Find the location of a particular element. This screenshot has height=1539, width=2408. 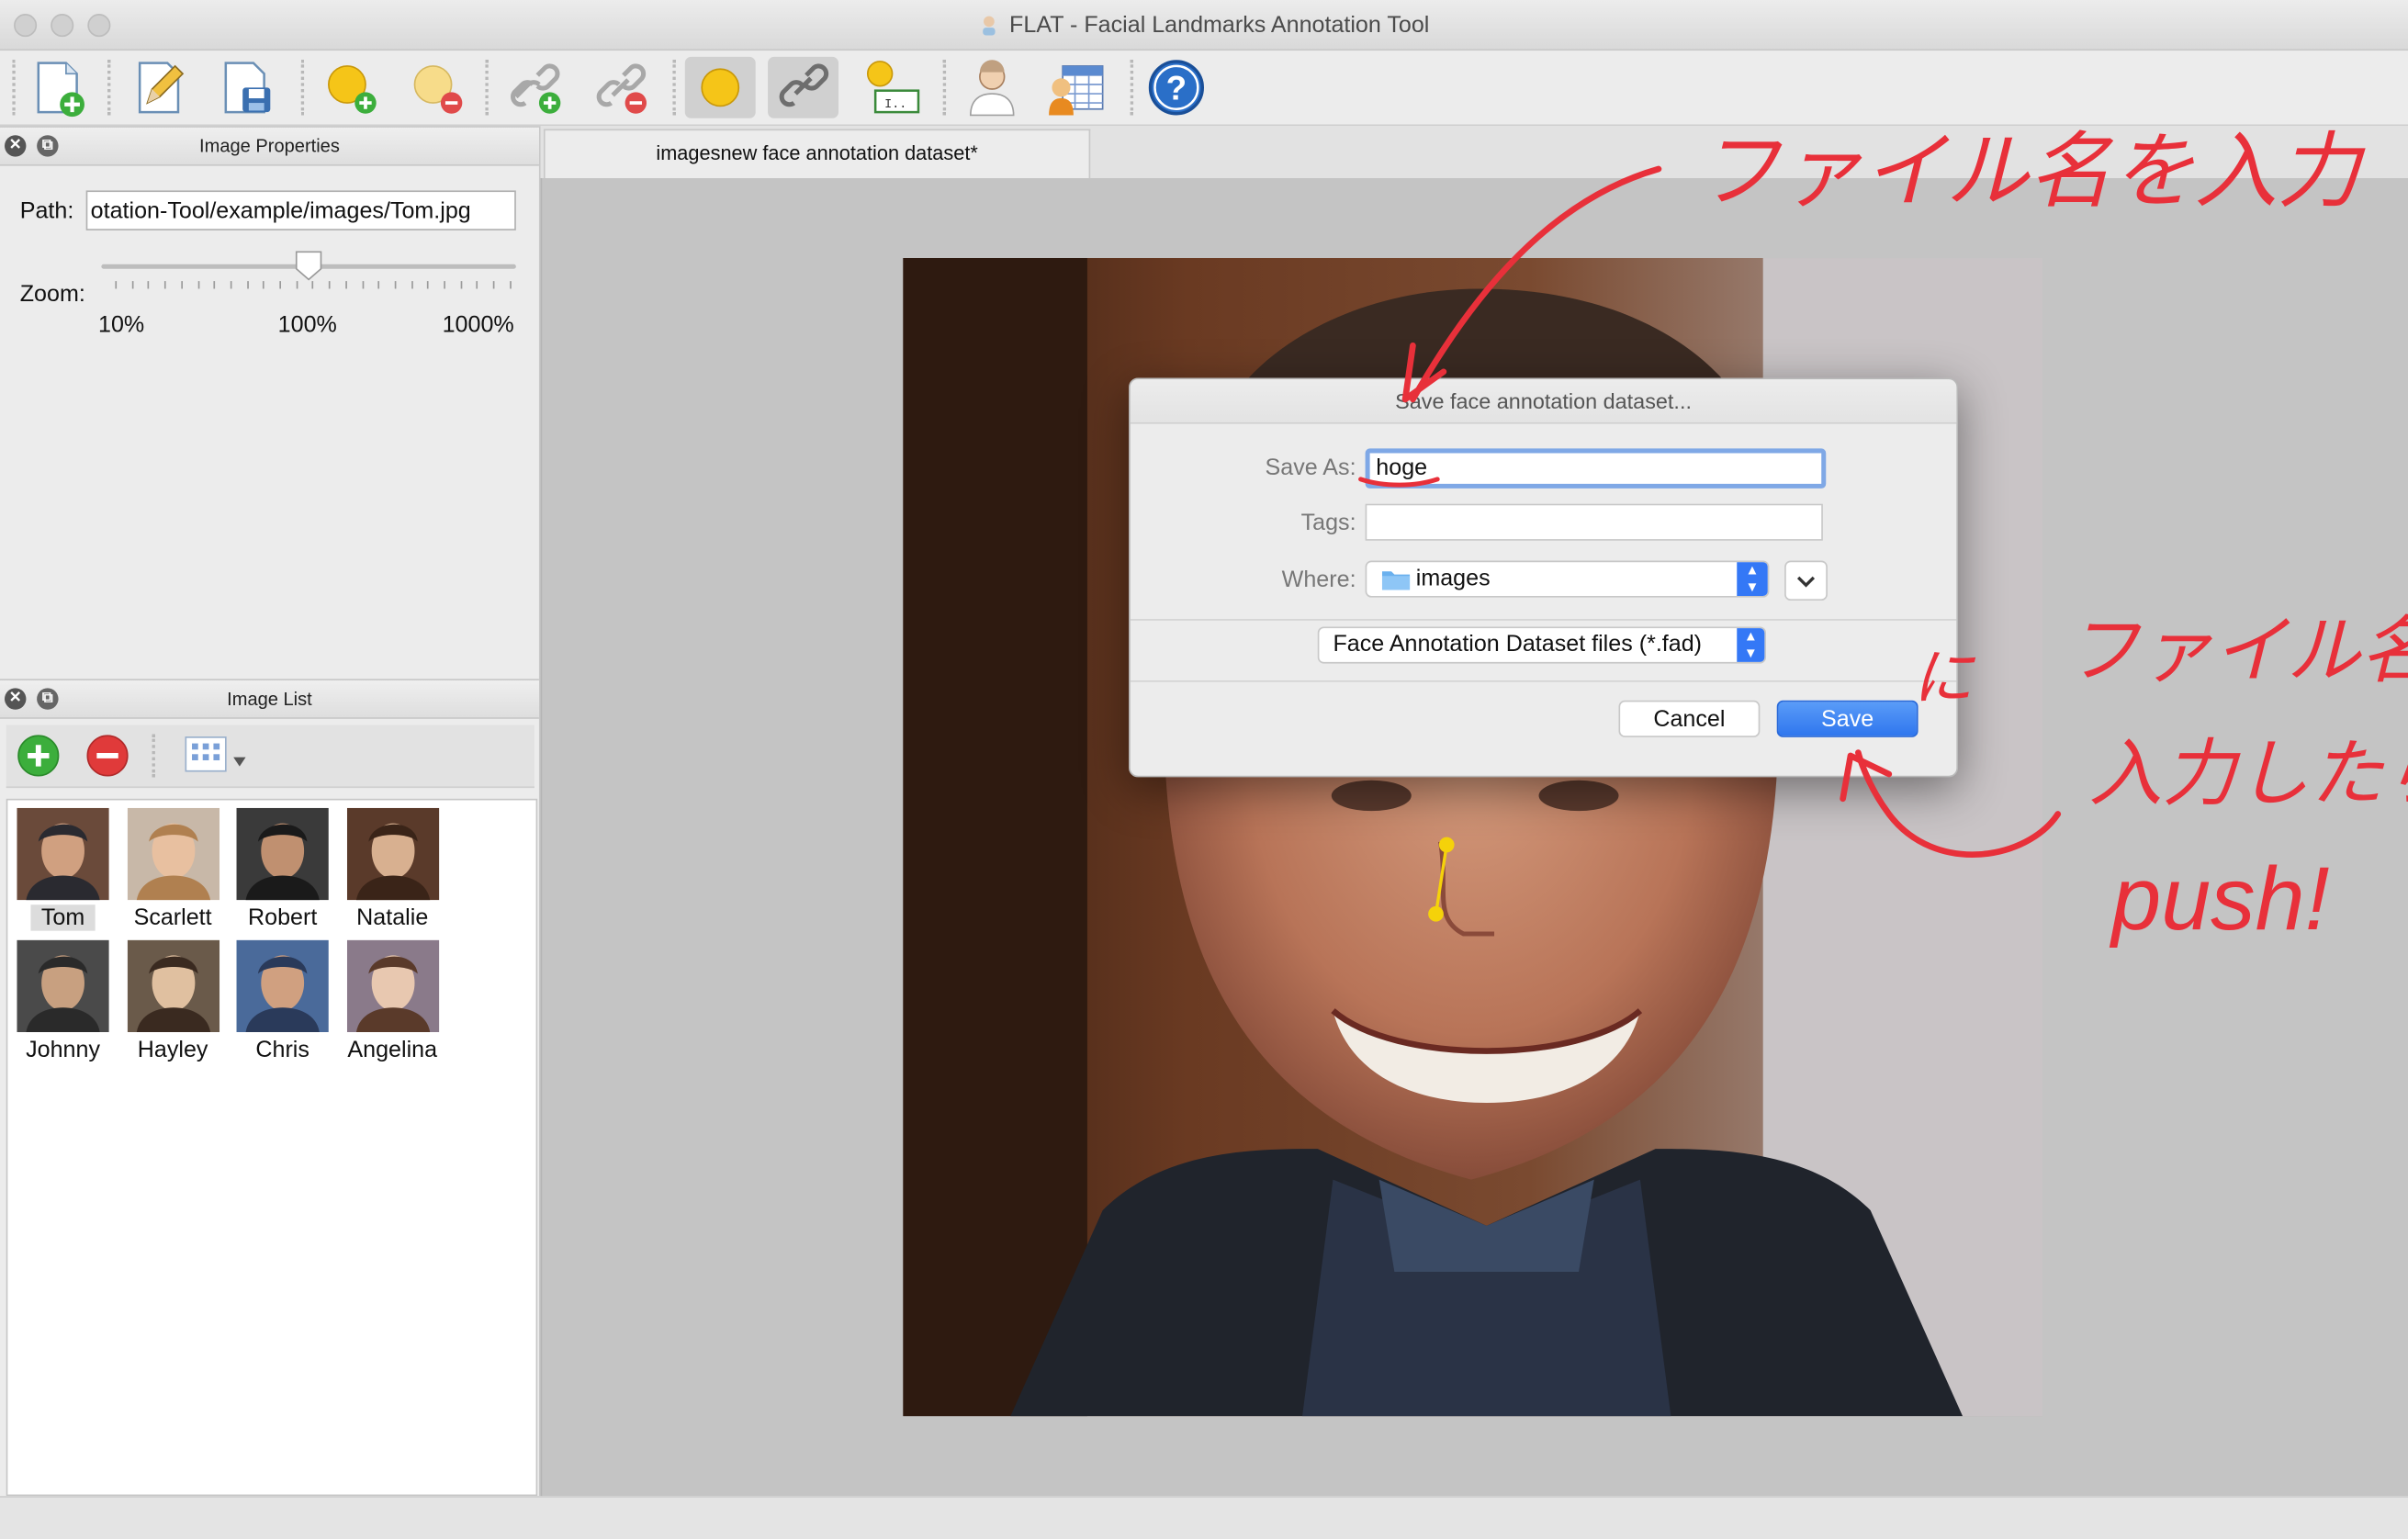

show-links-icon is located at coordinates (804, 85).